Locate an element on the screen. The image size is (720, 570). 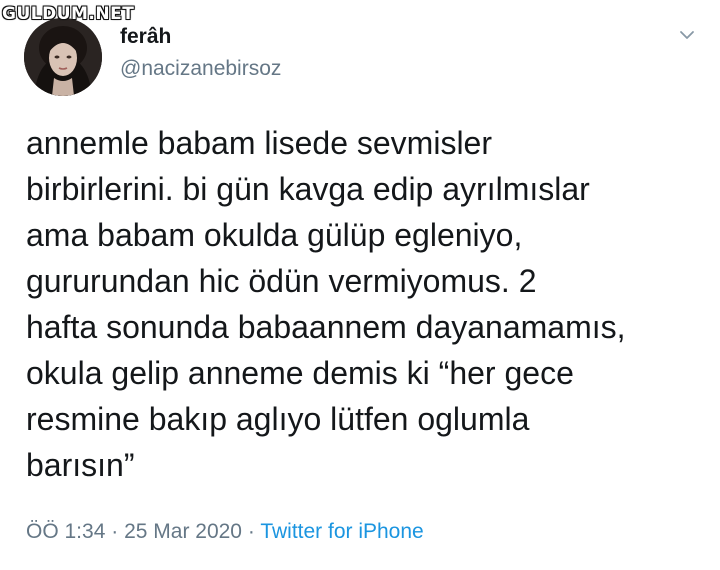
tweet-text-line: gururundan hic ödün vermiyomus. 2 is located at coordinates (281, 281).